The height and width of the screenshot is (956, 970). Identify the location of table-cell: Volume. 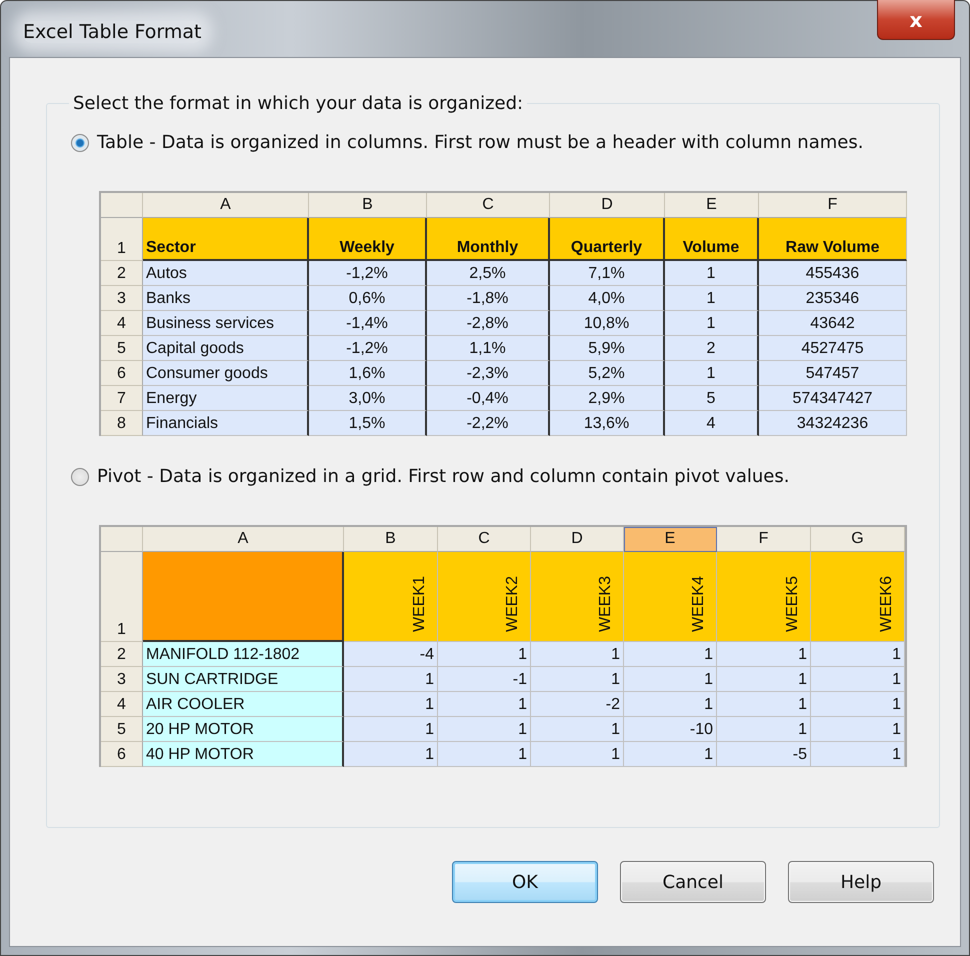
(712, 239).